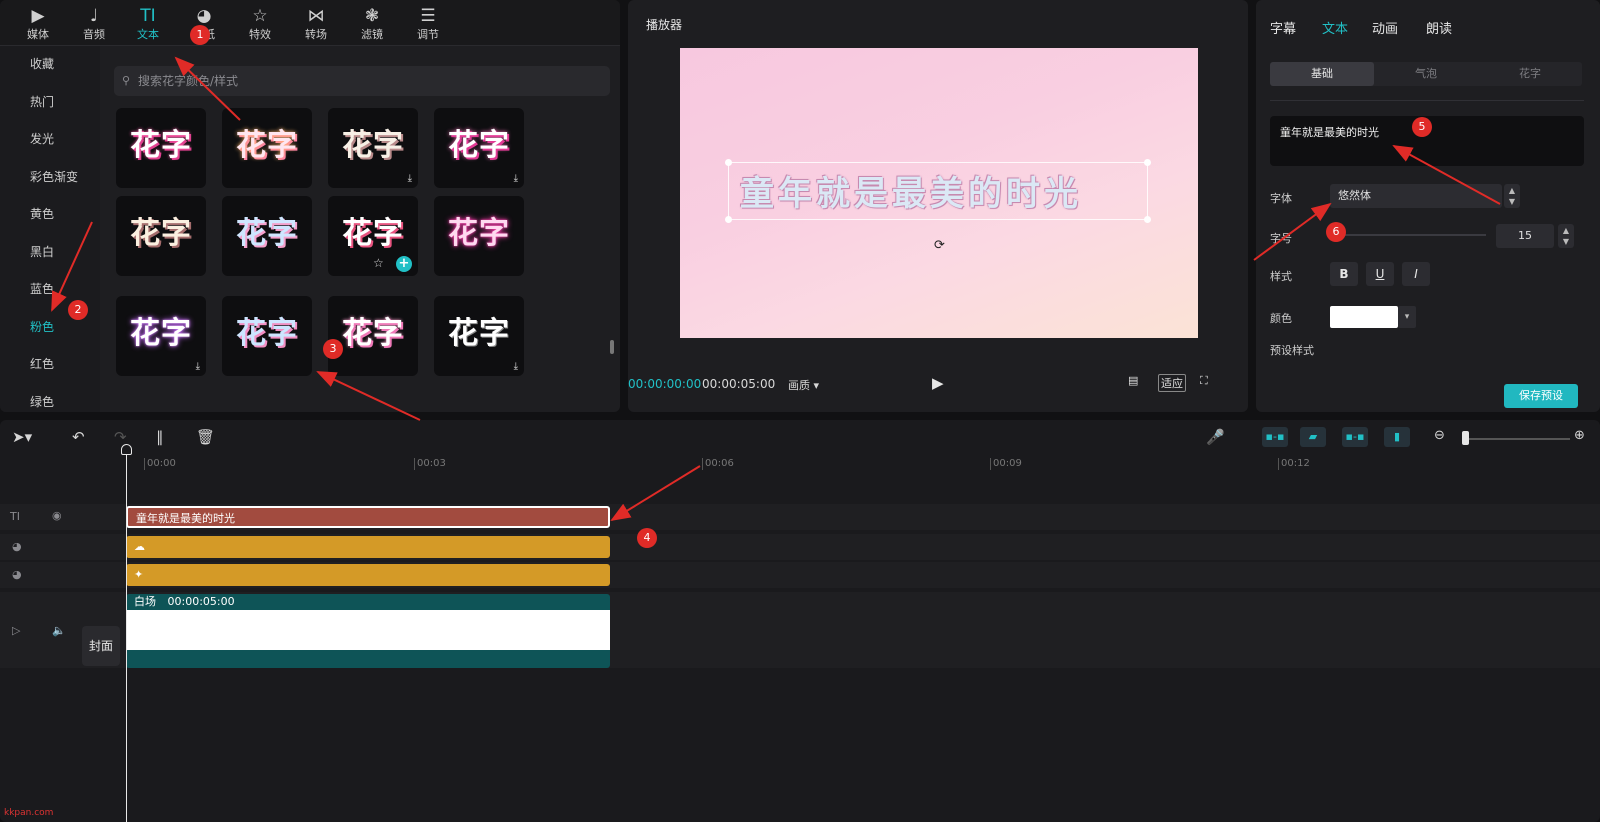 The height and width of the screenshot is (822, 1600). What do you see at coordinates (160, 464) in the screenshot?
I see `ruler-tick: 00:00` at bounding box center [160, 464].